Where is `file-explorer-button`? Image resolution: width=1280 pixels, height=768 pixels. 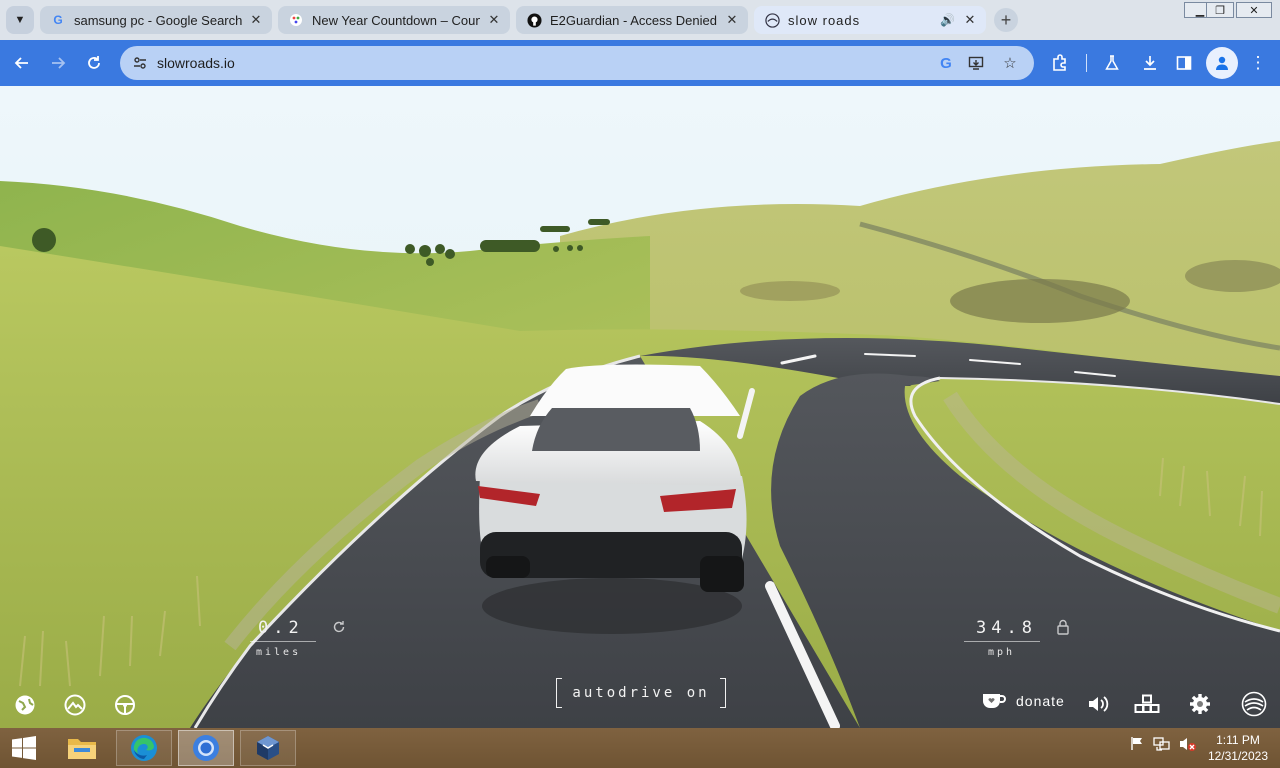
file-explorer-button is located at coordinates (82, 748).